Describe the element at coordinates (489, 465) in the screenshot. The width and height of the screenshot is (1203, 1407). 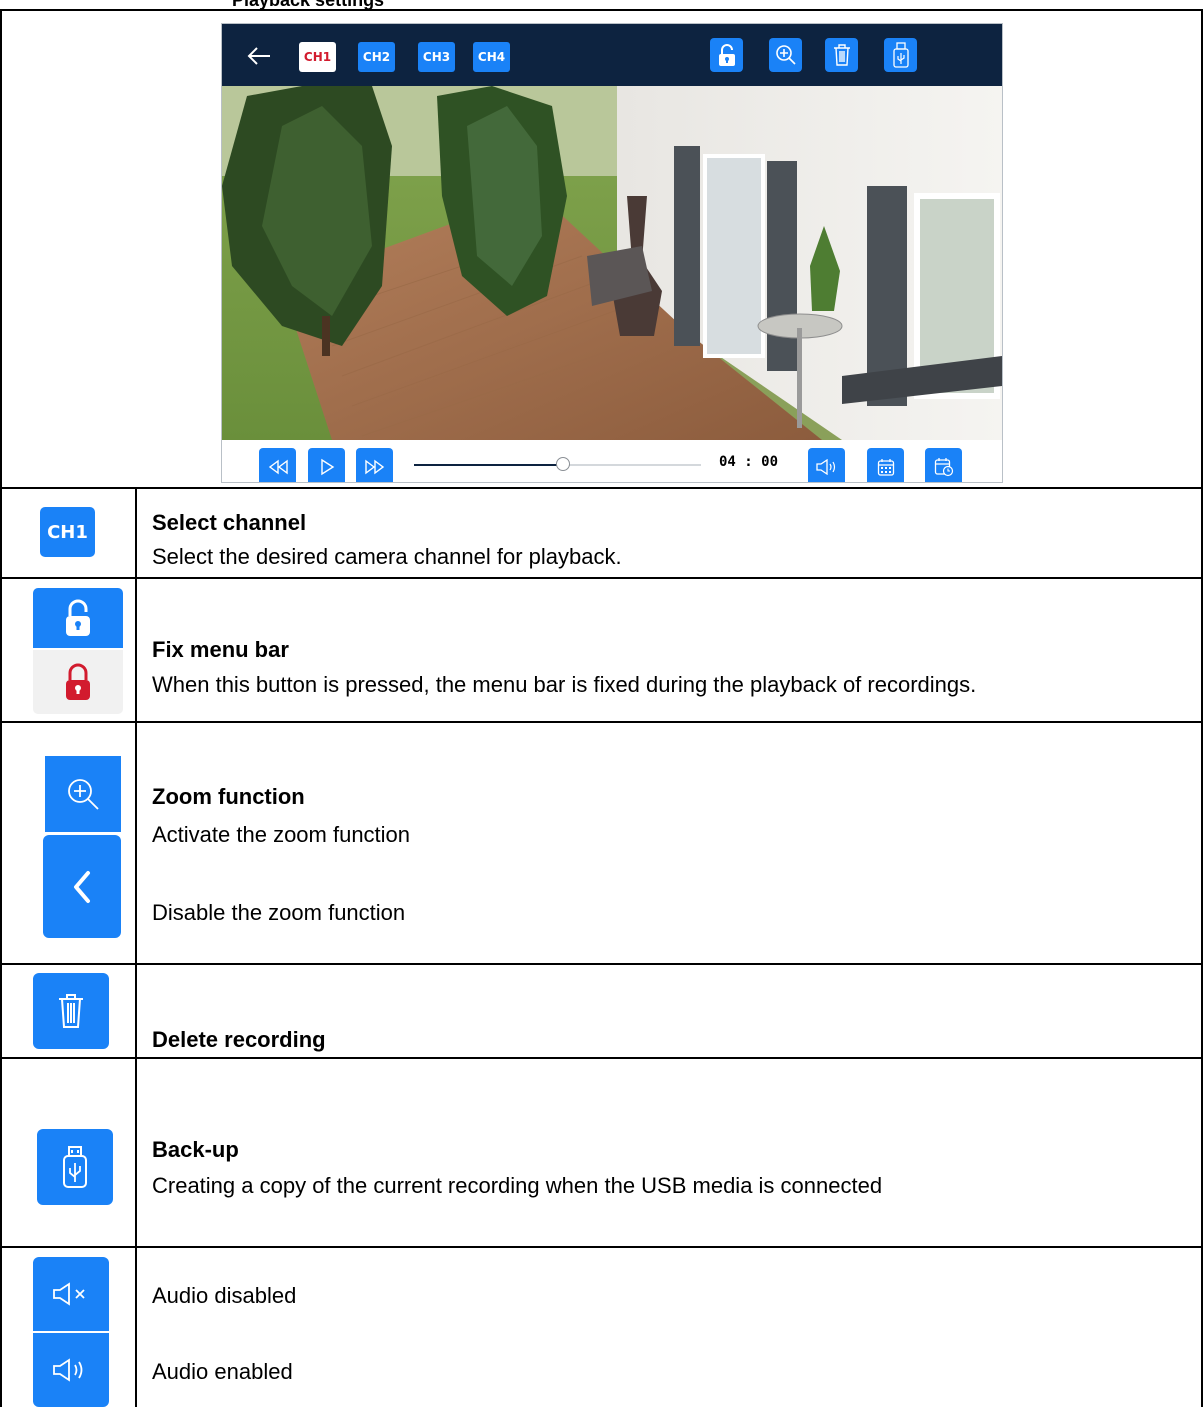
I see `progress-fill` at that location.